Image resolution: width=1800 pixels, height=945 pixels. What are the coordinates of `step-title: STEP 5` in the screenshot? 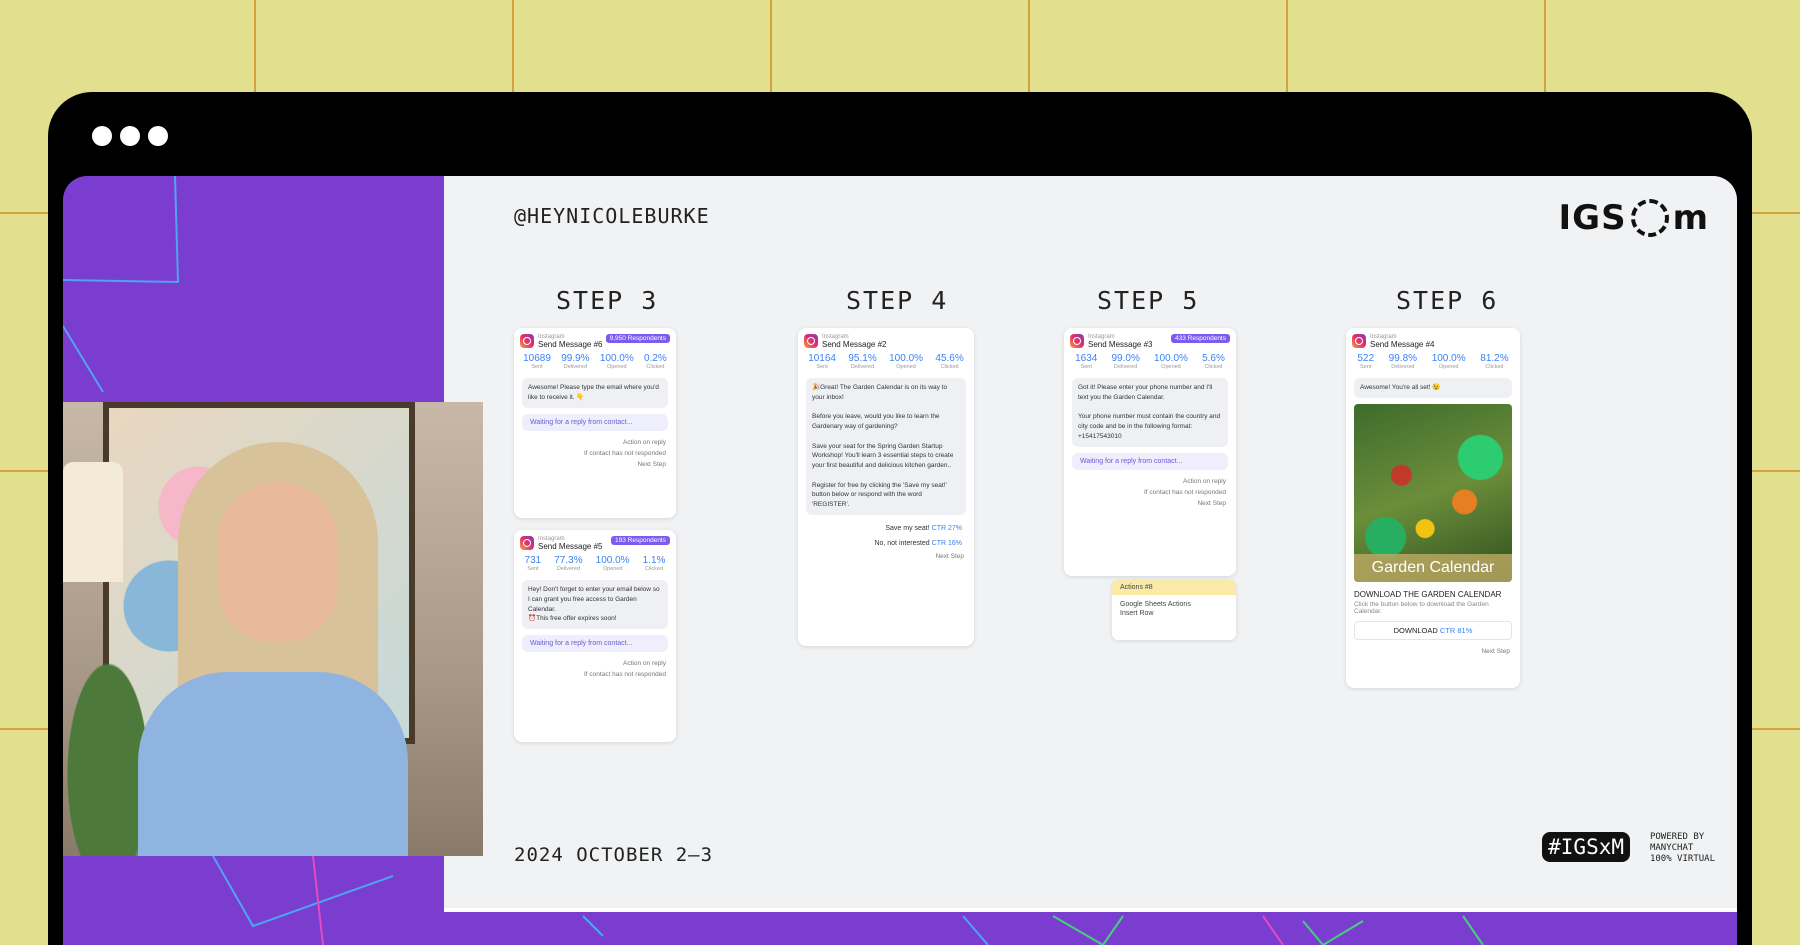 It's located at (1148, 300).